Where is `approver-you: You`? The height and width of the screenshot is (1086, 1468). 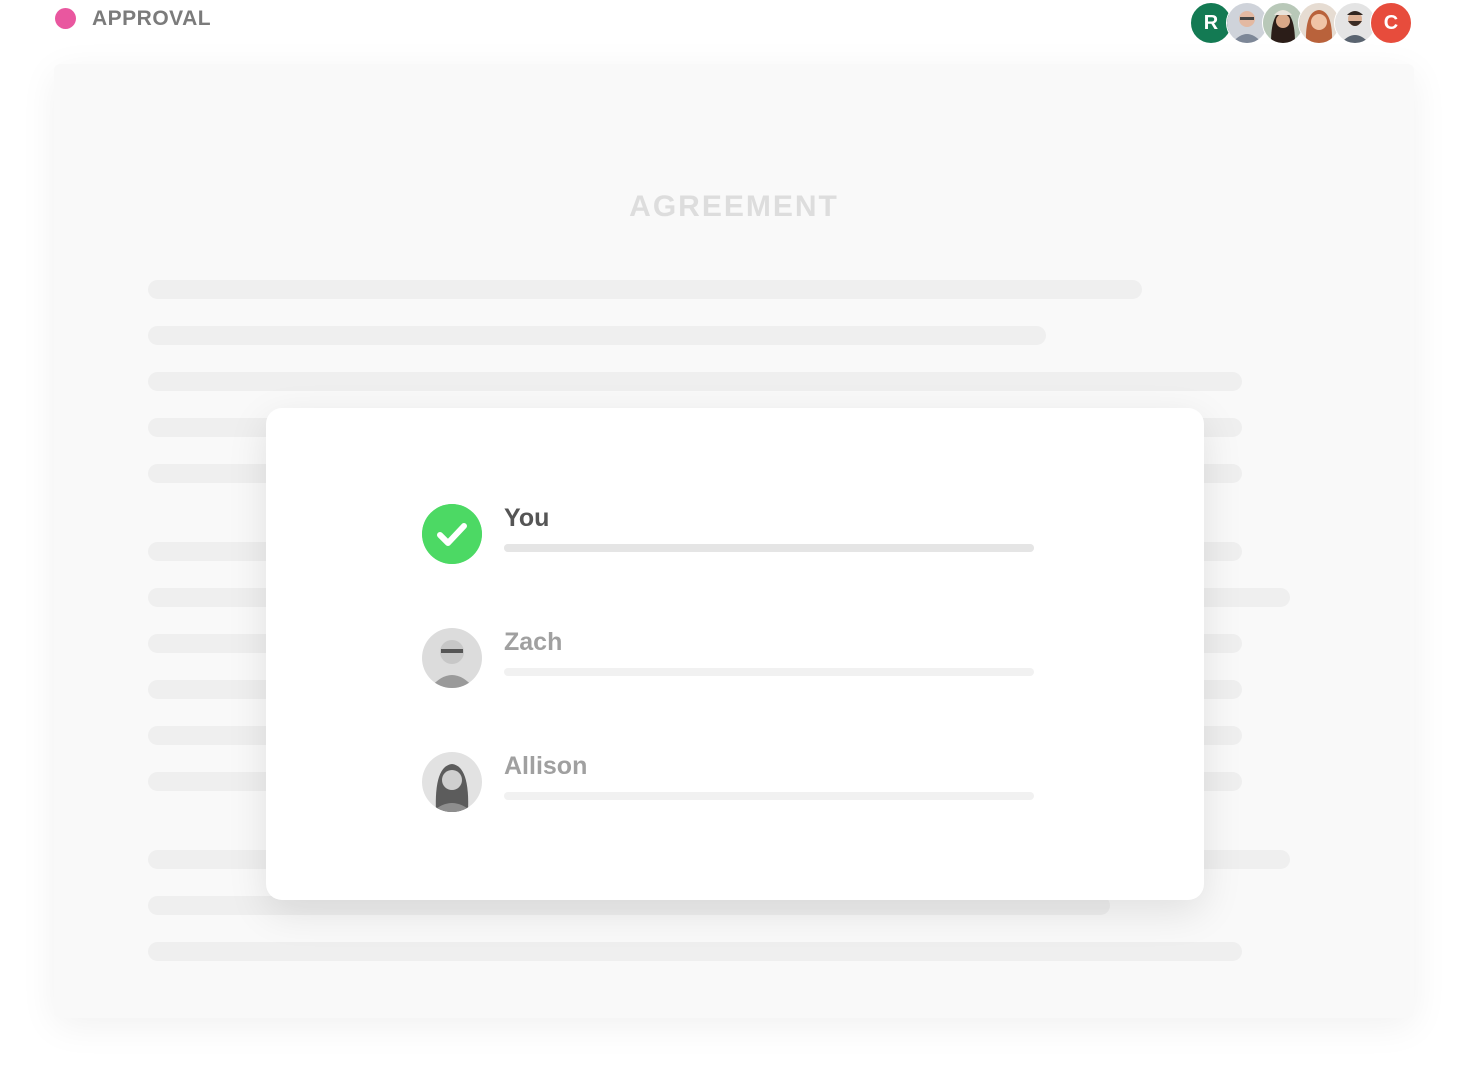
approver-you: You is located at coordinates (732, 534).